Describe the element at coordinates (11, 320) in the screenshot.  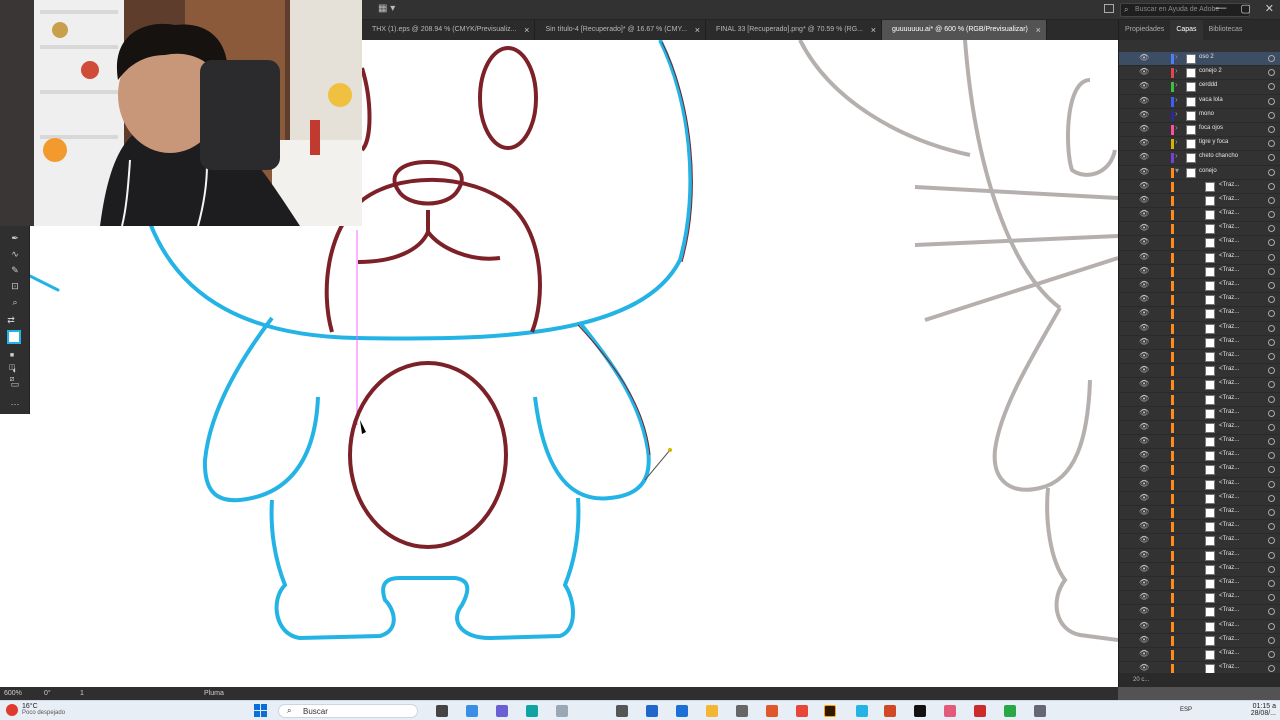
I see `swap-colors-icon: ⇄` at that location.